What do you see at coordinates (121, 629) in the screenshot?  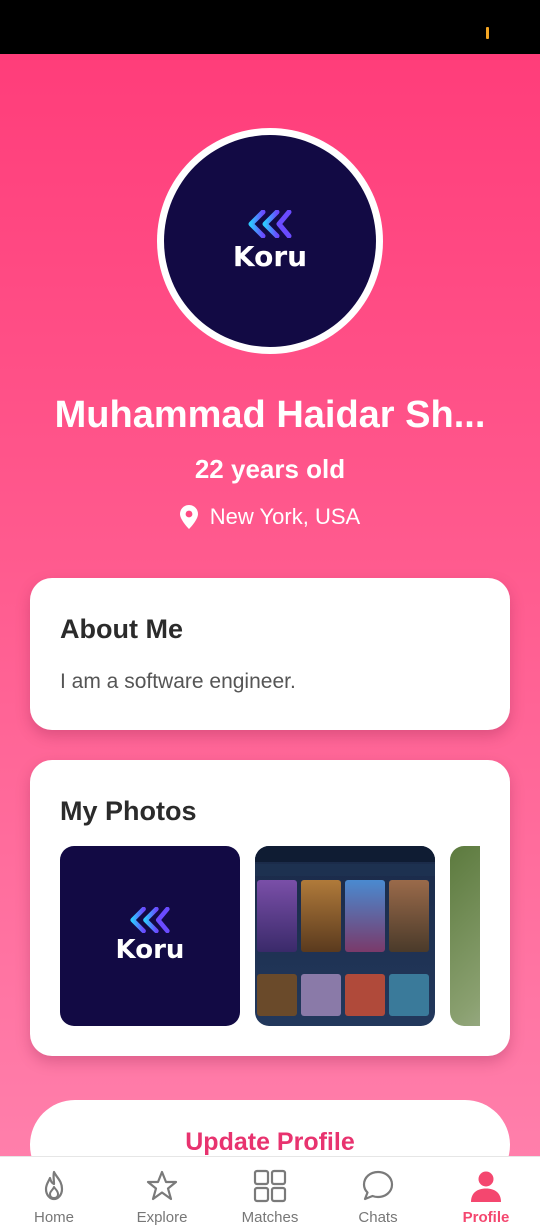 I see `about-title: About Me` at bounding box center [121, 629].